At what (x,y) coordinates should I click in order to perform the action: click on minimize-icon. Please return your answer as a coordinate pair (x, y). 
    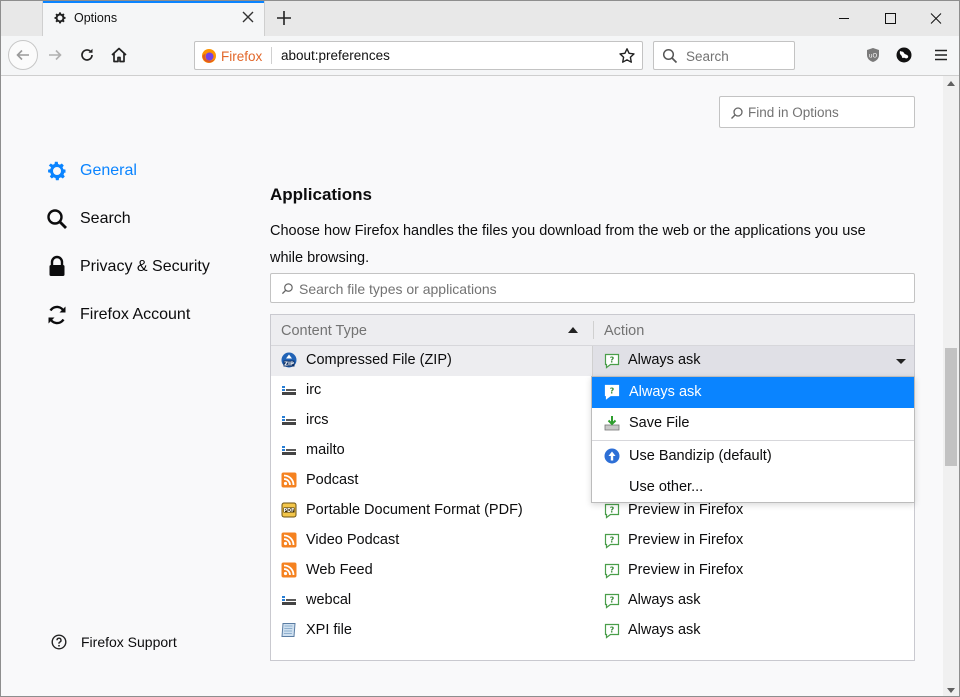
    Looking at the image, I should click on (844, 18).